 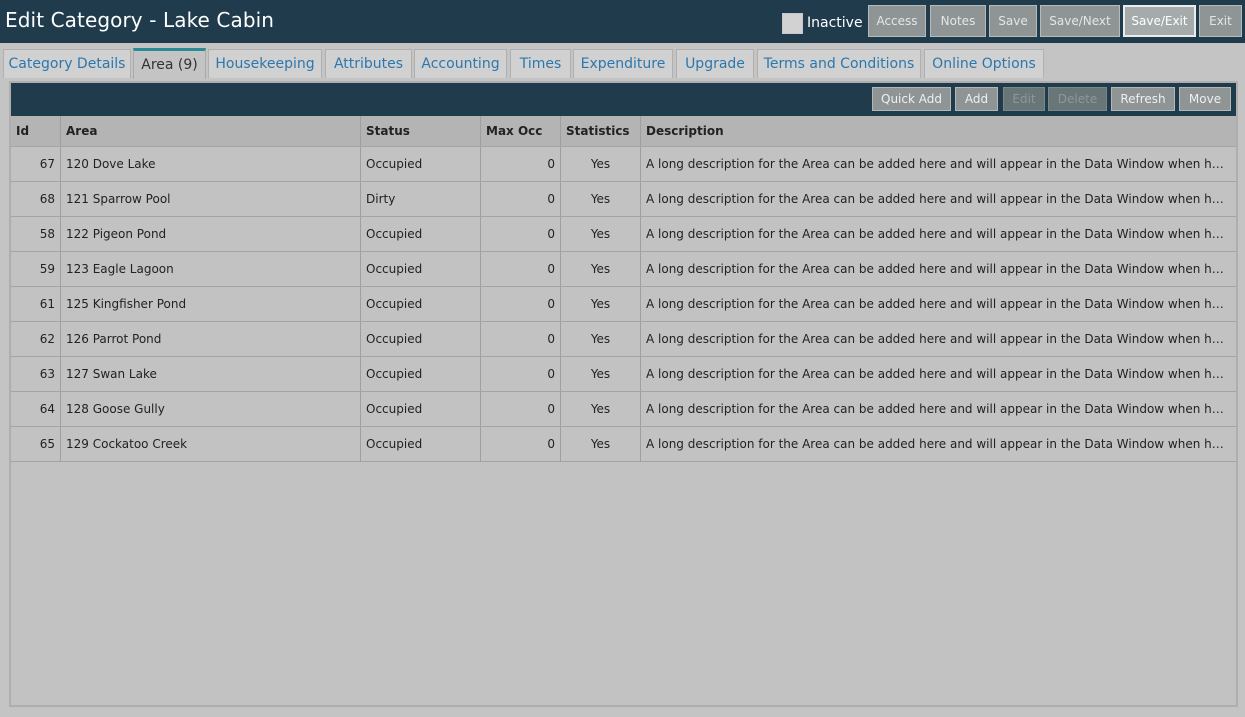 What do you see at coordinates (36, 131) in the screenshot?
I see `column-header-id: Id` at bounding box center [36, 131].